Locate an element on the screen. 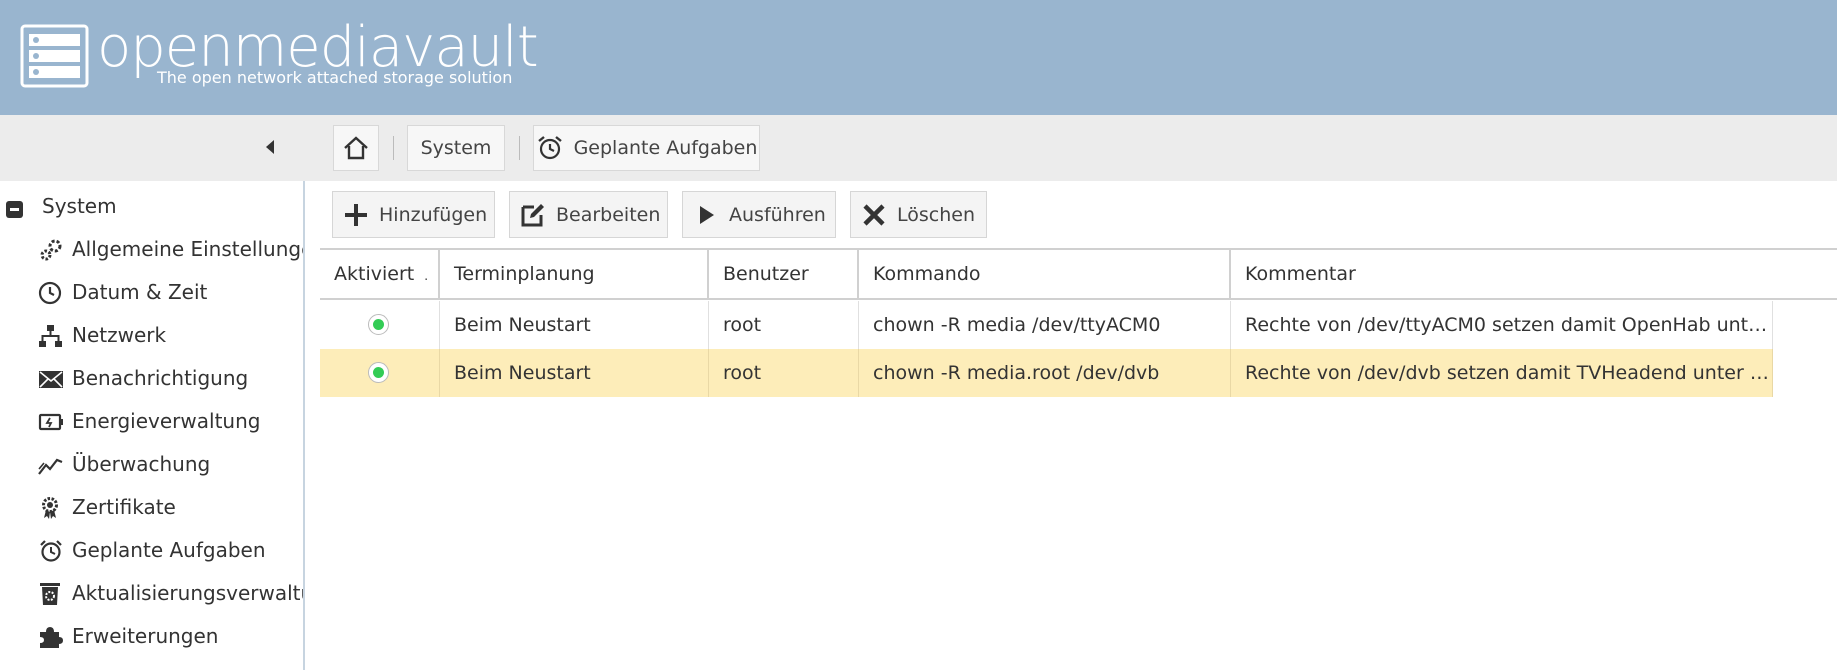 This screenshot has height=670, width=1837. plus-icon is located at coordinates (356, 214).